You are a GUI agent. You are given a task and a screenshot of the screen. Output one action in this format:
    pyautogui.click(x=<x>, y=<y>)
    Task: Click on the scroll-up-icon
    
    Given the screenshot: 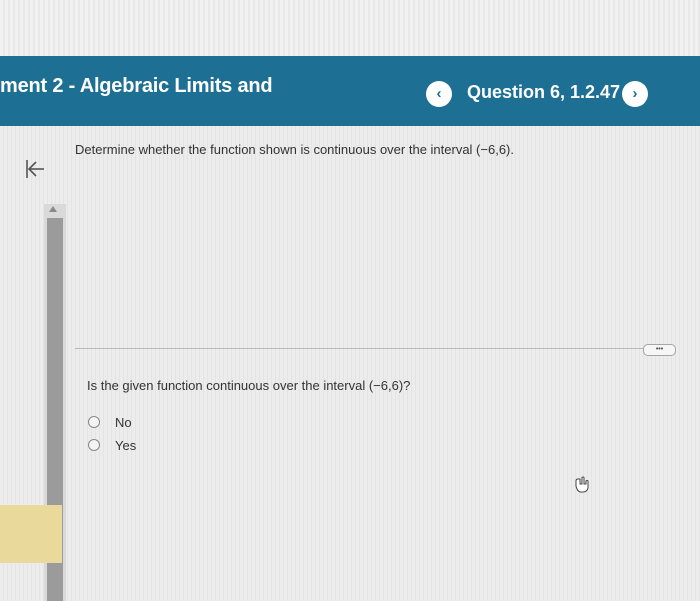 What is the action you would take?
    pyautogui.click(x=53, y=209)
    